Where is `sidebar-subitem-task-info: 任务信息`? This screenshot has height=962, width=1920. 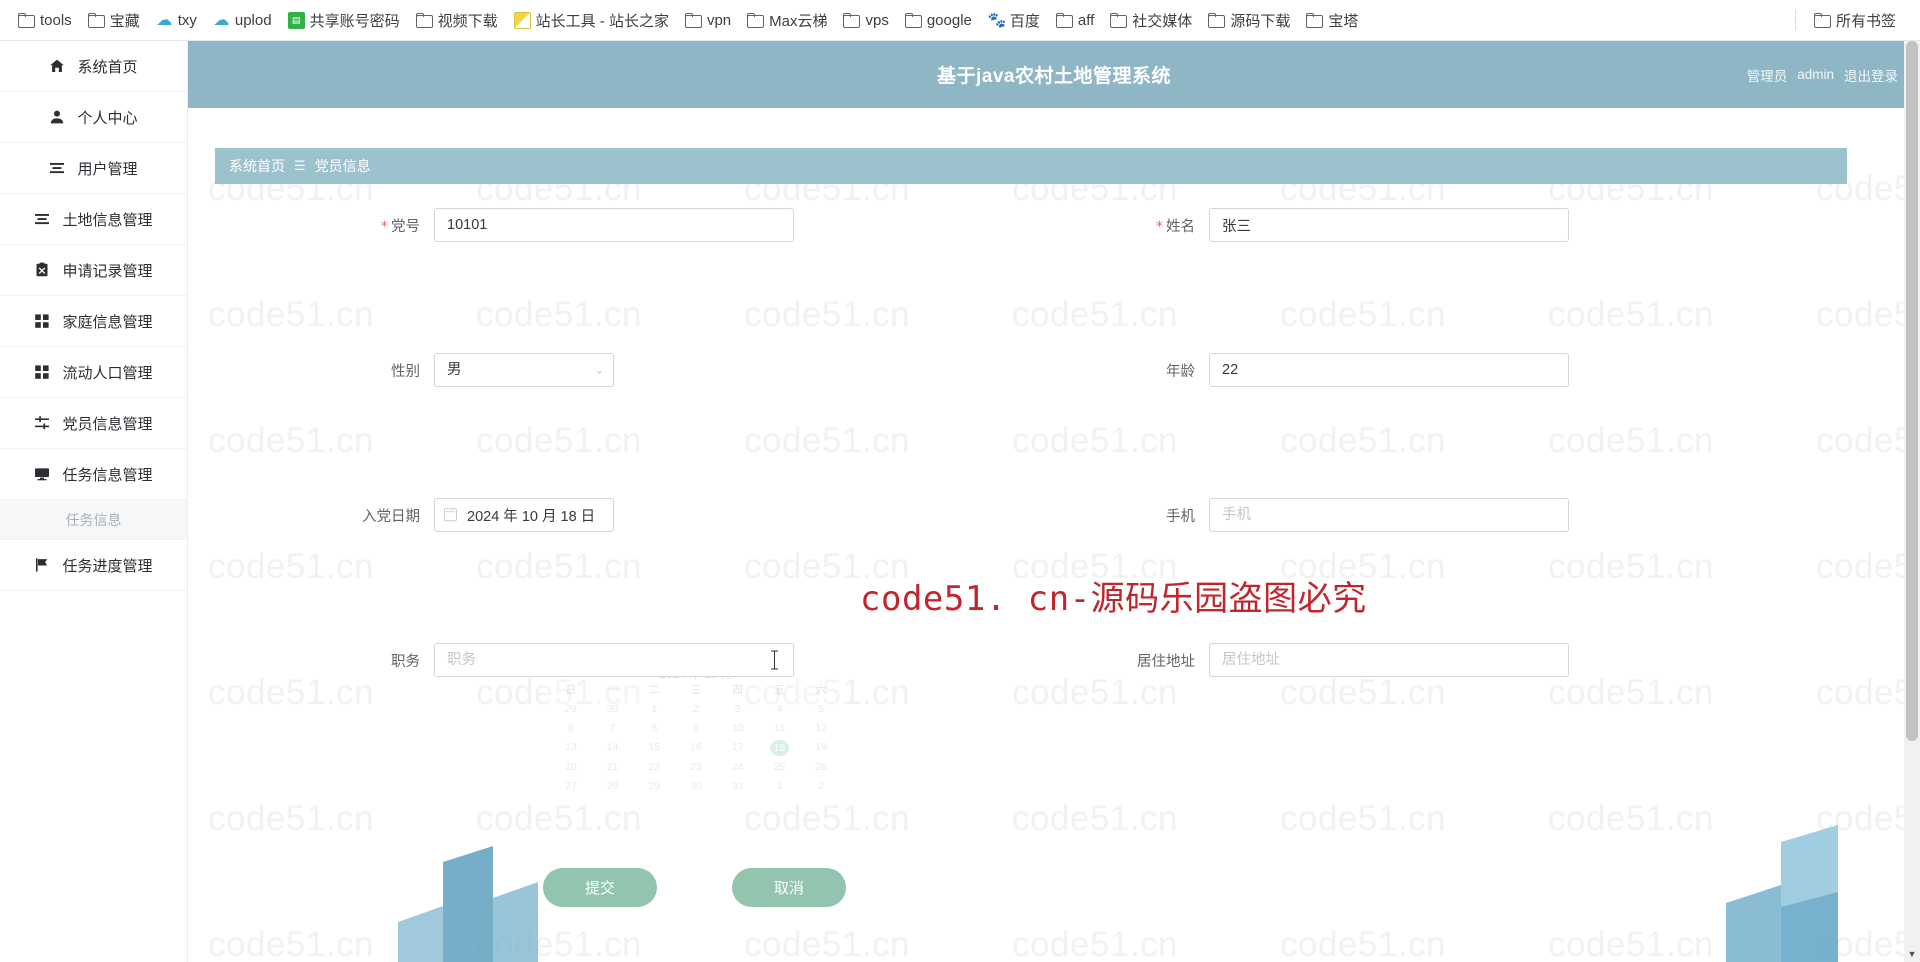 sidebar-subitem-task-info: 任务信息 is located at coordinates (93, 520).